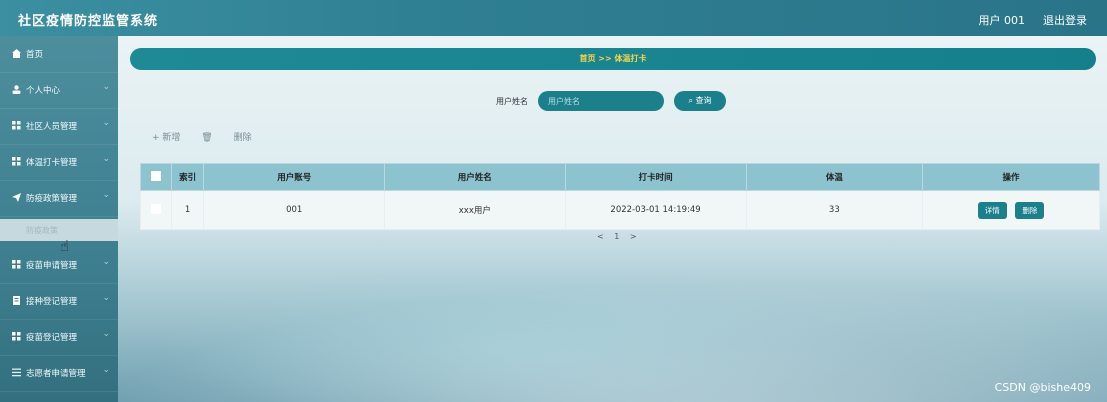  What do you see at coordinates (703, 100) in the screenshot?
I see `search-button-label: 查询` at bounding box center [703, 100].